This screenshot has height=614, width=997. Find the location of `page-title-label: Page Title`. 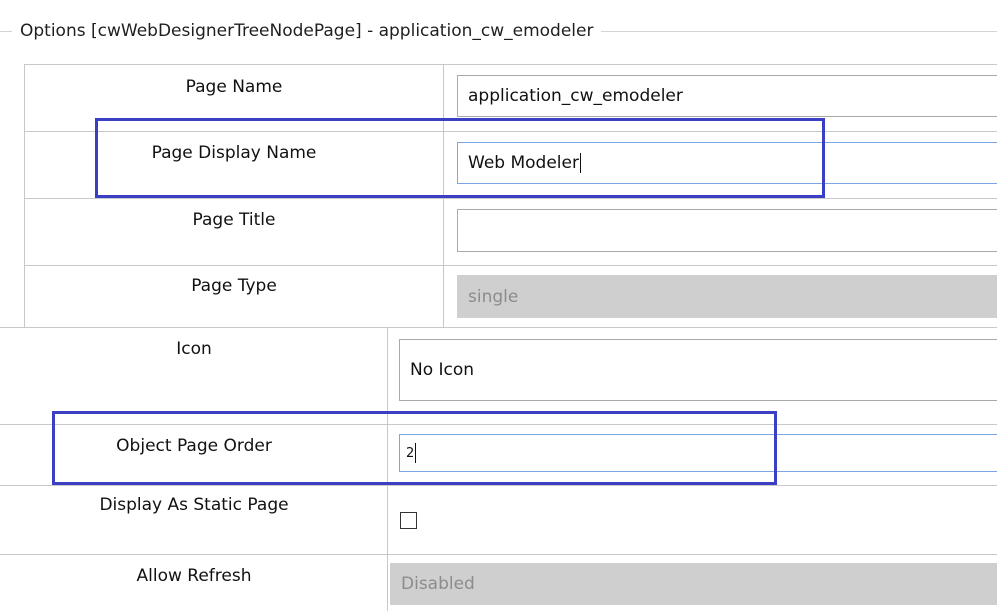

page-title-label: Page Title is located at coordinates (234, 220).